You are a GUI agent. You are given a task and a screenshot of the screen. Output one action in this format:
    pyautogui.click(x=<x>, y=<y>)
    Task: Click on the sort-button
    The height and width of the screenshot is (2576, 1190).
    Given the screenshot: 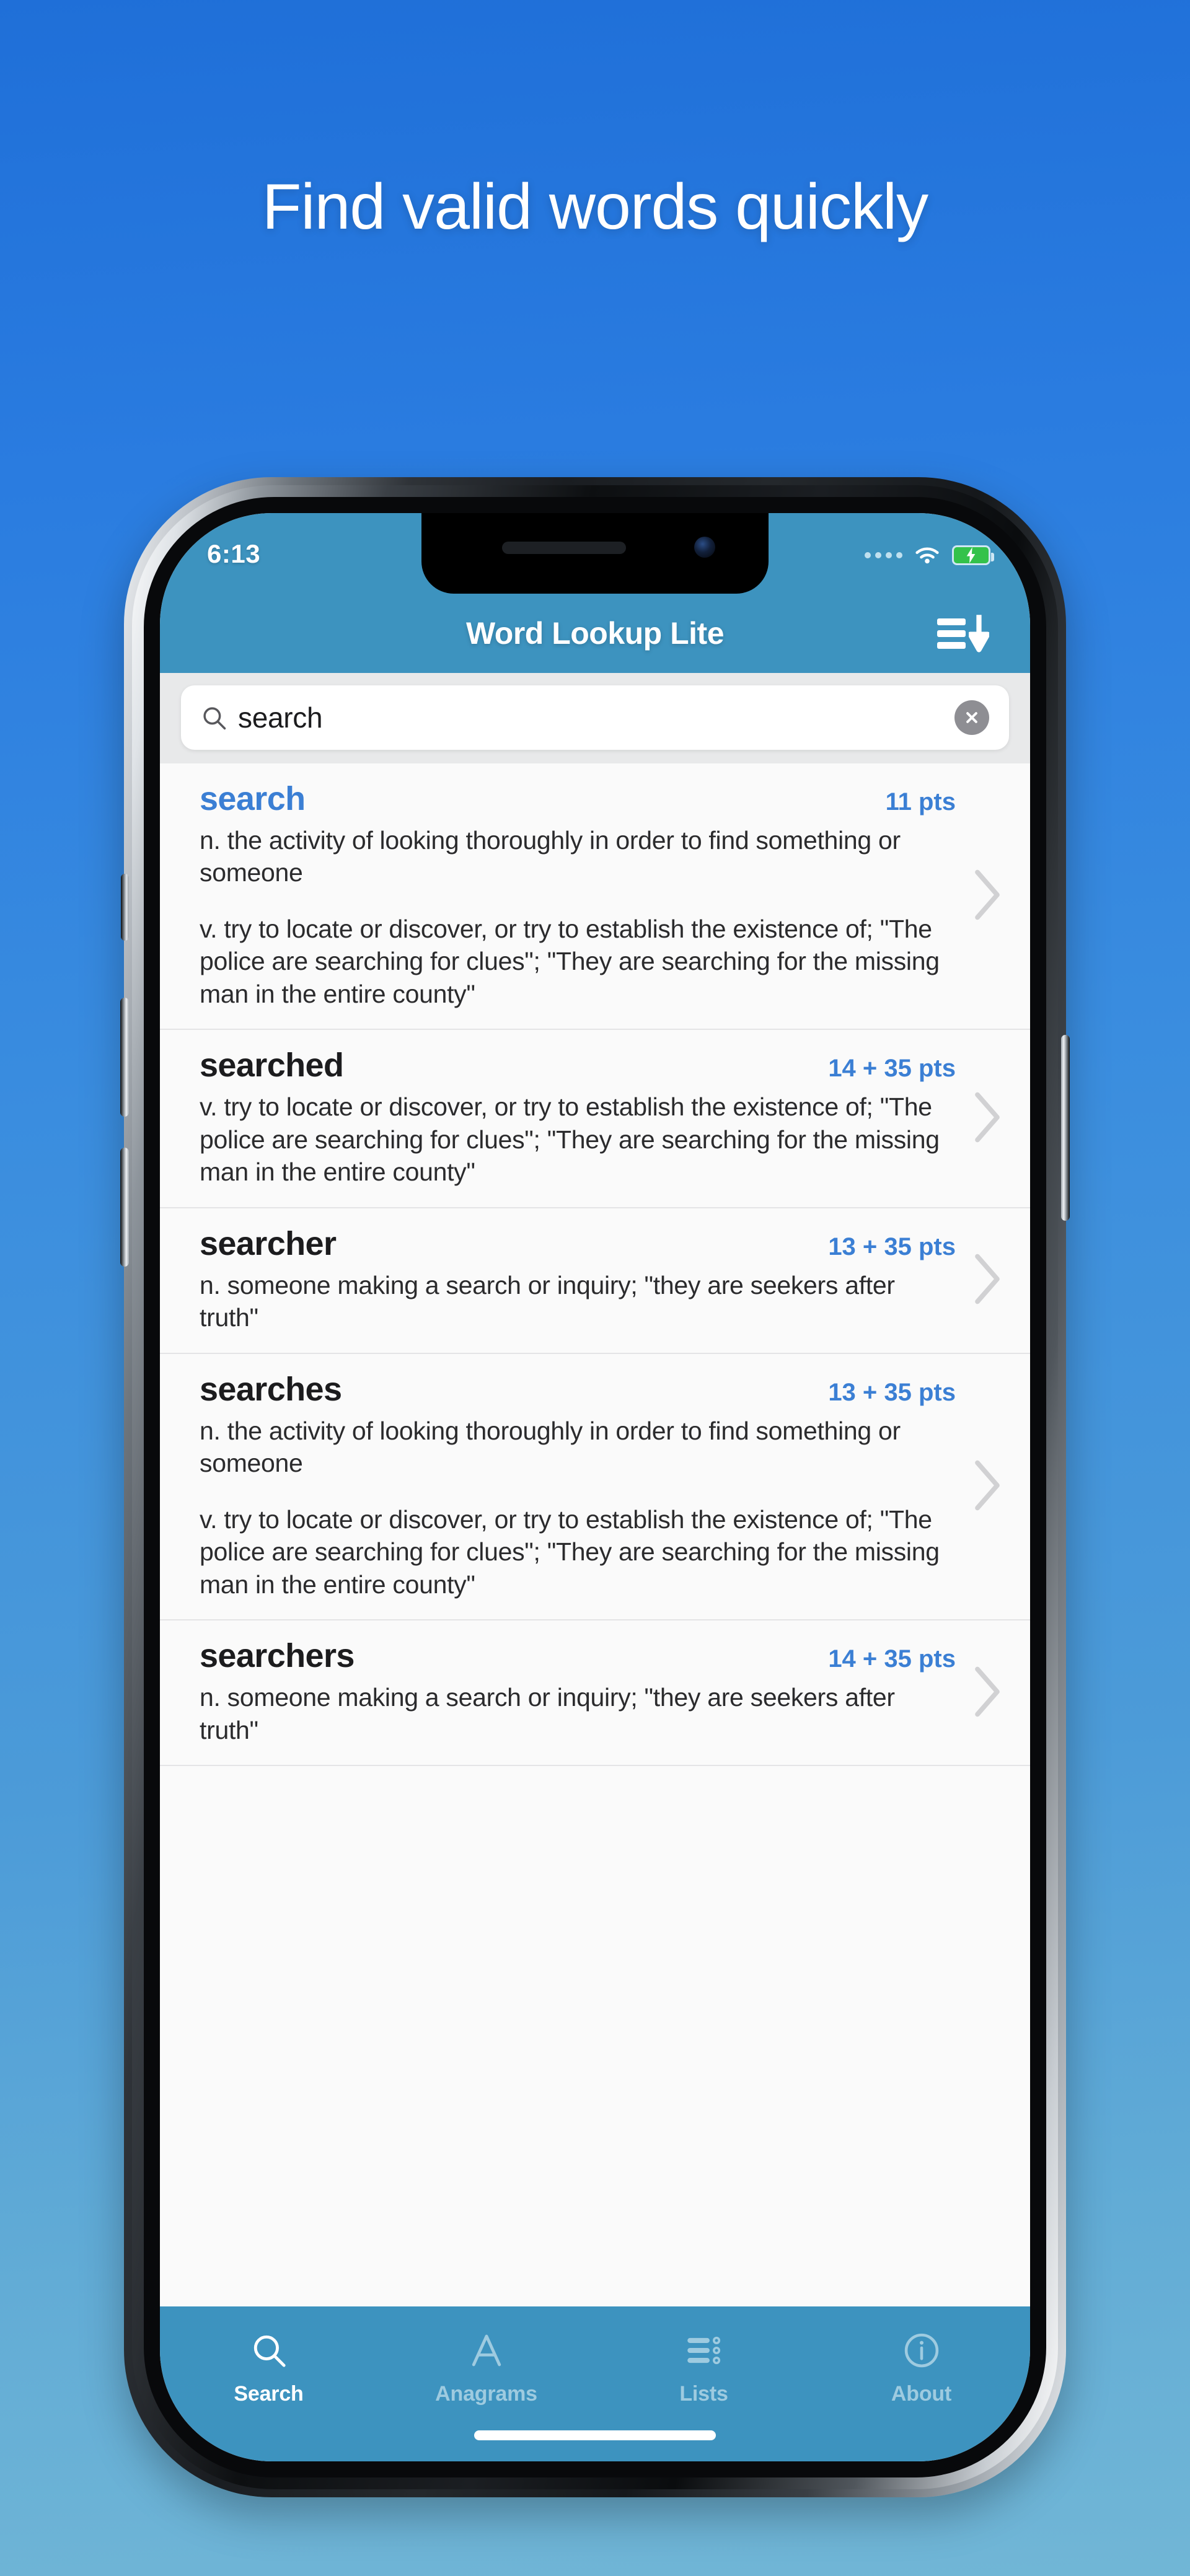 What is the action you would take?
    pyautogui.click(x=963, y=633)
    